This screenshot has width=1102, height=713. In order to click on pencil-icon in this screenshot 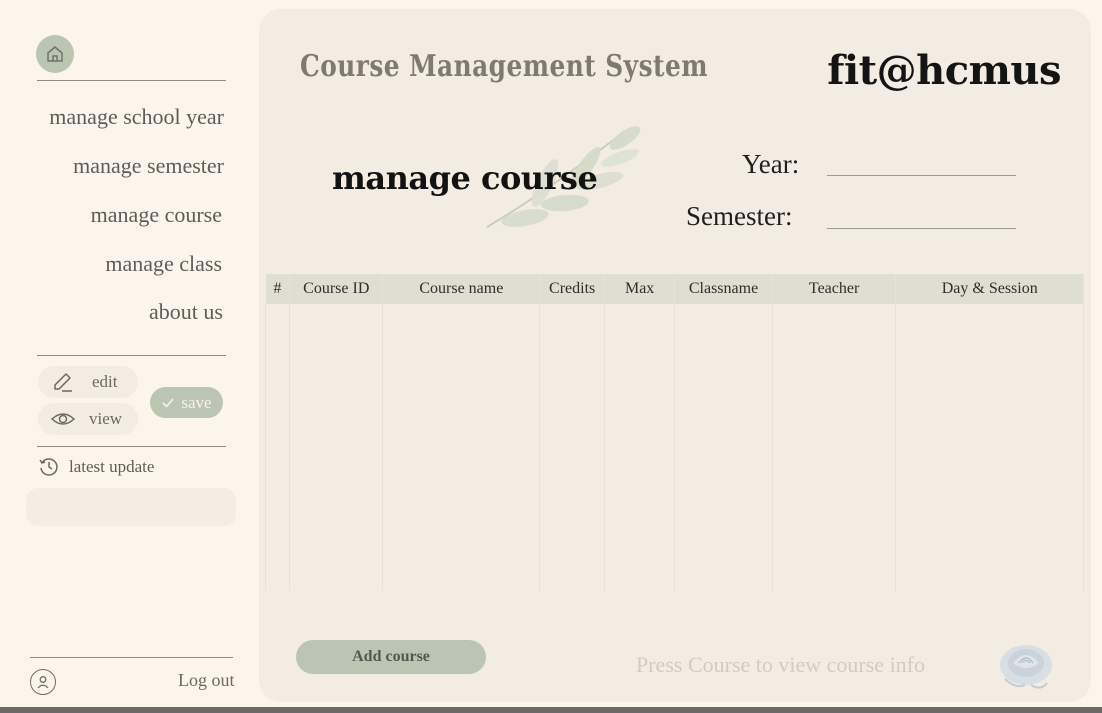, I will do `click(63, 382)`.